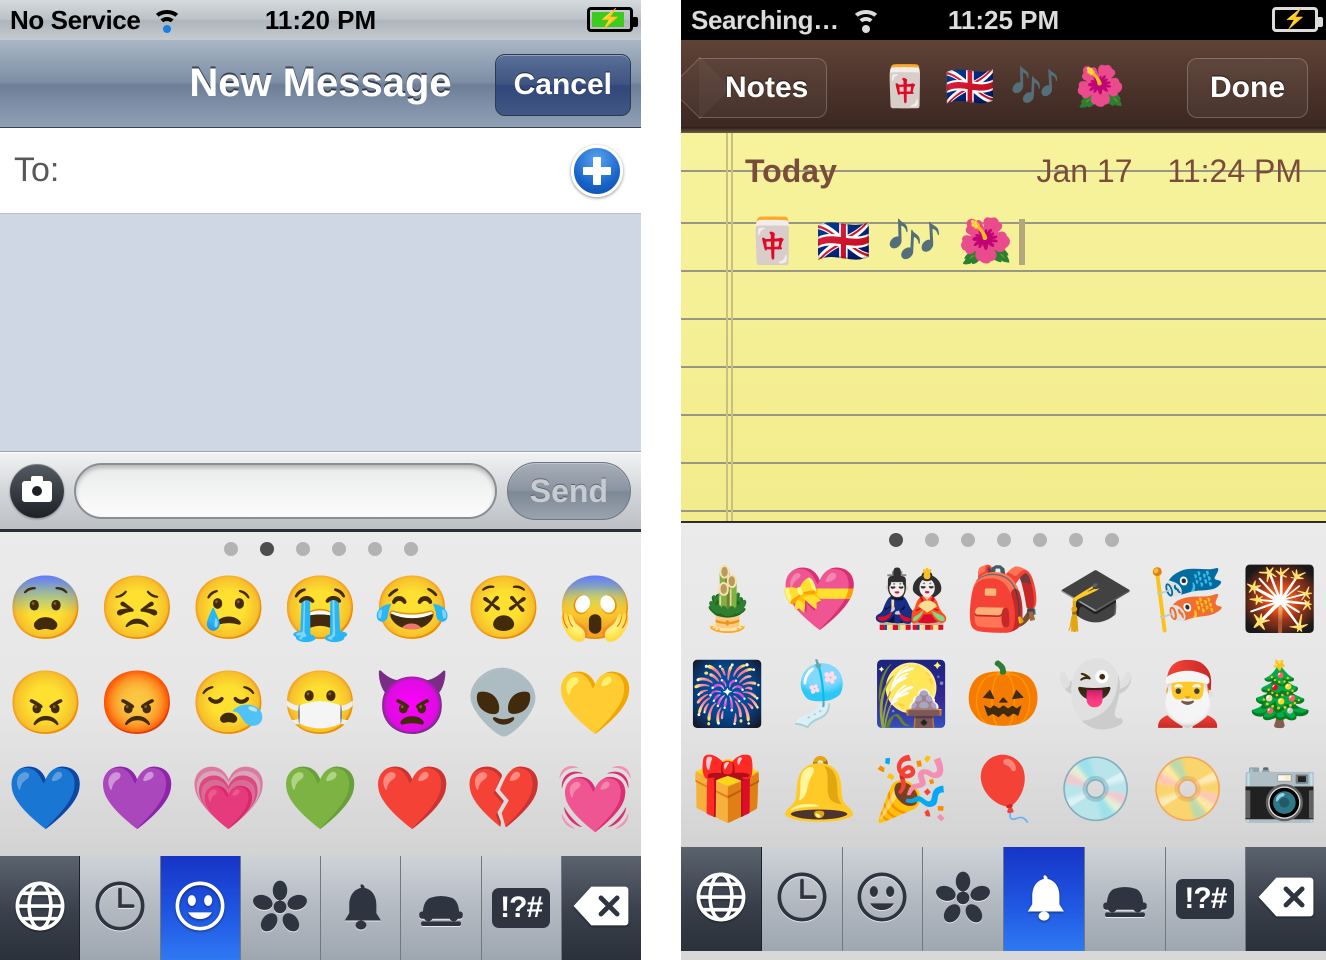  I want to click on emoji-key-screaming-face: 😱, so click(595, 609).